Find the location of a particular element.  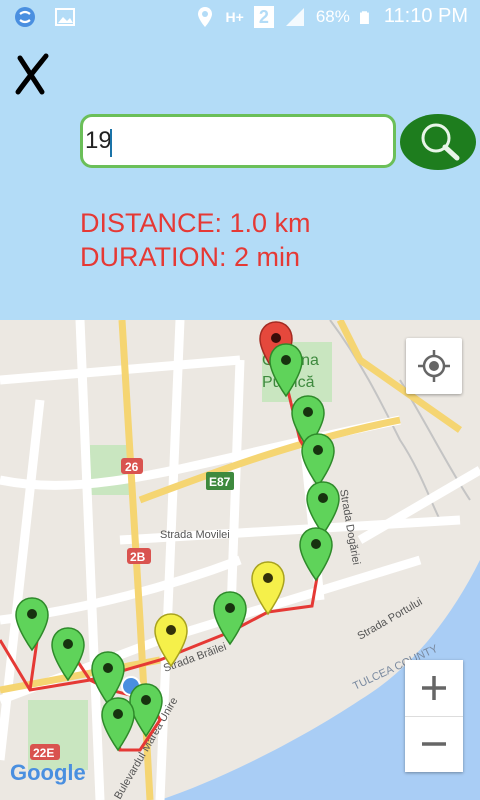

battery-icon is located at coordinates (364, 17).